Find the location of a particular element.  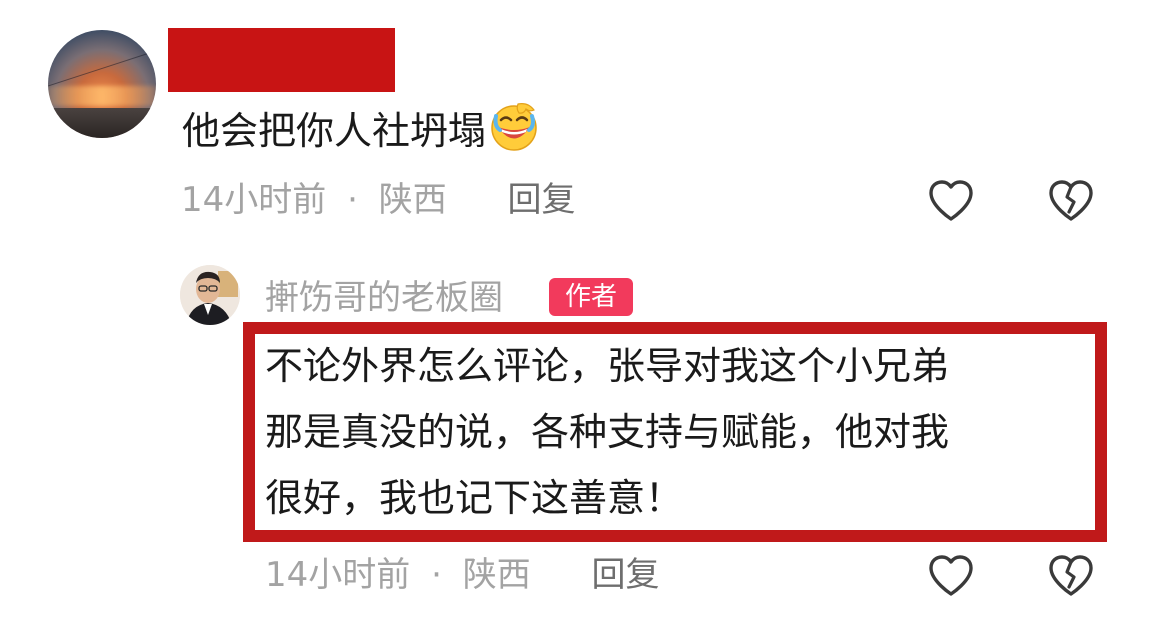

comment-text-row: 他会把你人社坍塌 is located at coordinates (361, 129).